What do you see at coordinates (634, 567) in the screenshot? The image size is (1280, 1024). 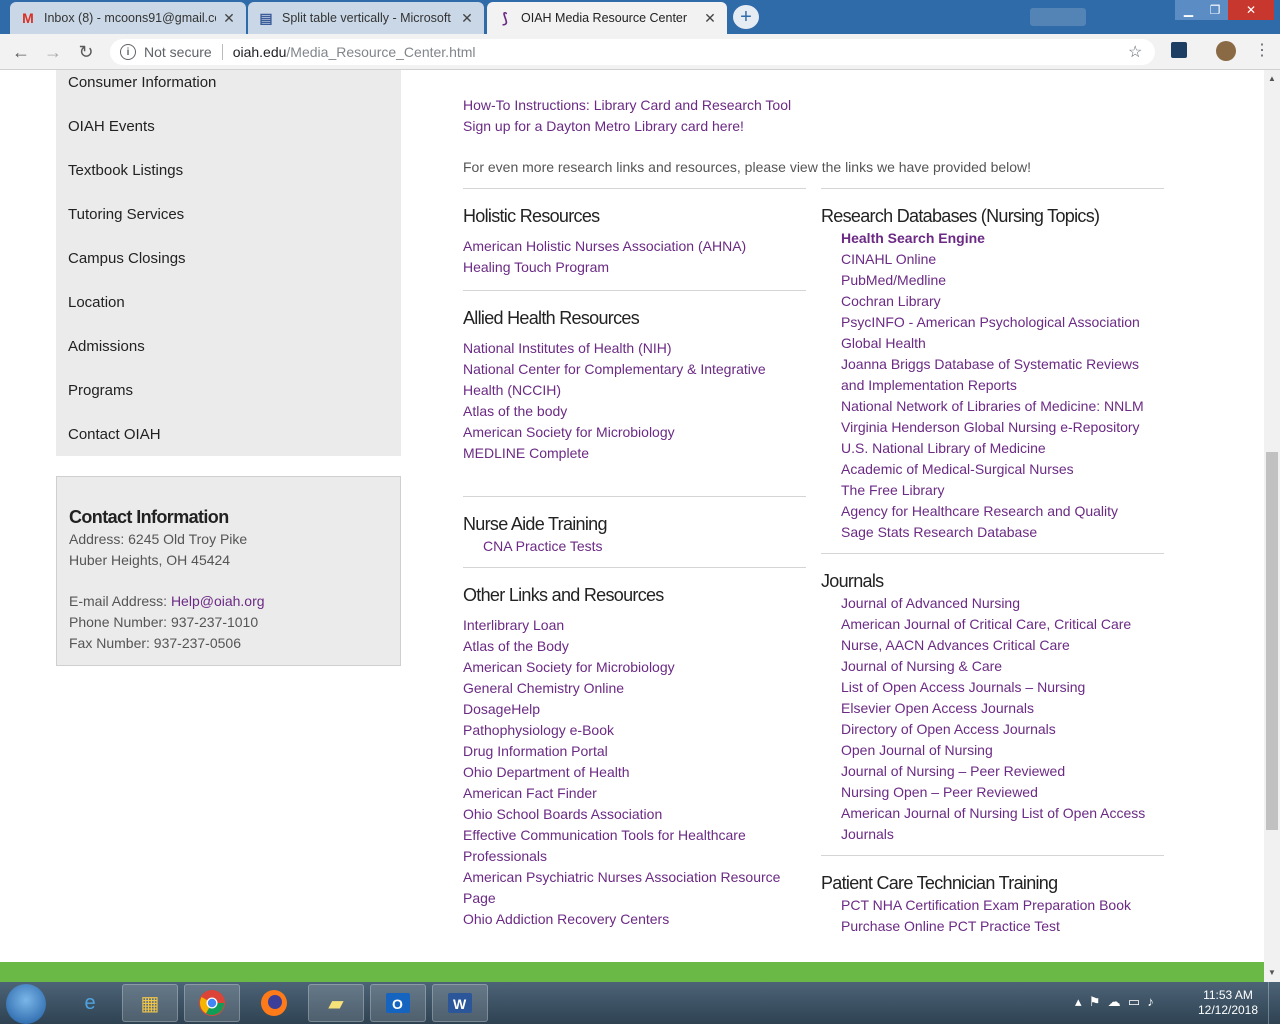 I see `divider` at bounding box center [634, 567].